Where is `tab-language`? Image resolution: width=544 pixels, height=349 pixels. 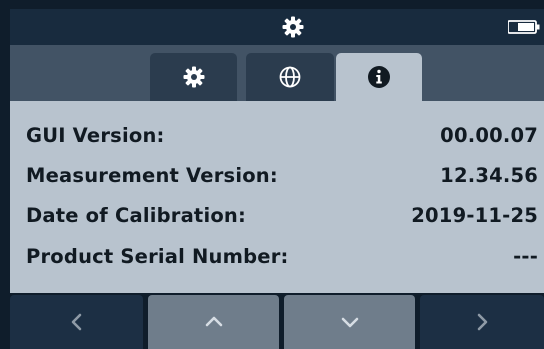
tab-language is located at coordinates (290, 77).